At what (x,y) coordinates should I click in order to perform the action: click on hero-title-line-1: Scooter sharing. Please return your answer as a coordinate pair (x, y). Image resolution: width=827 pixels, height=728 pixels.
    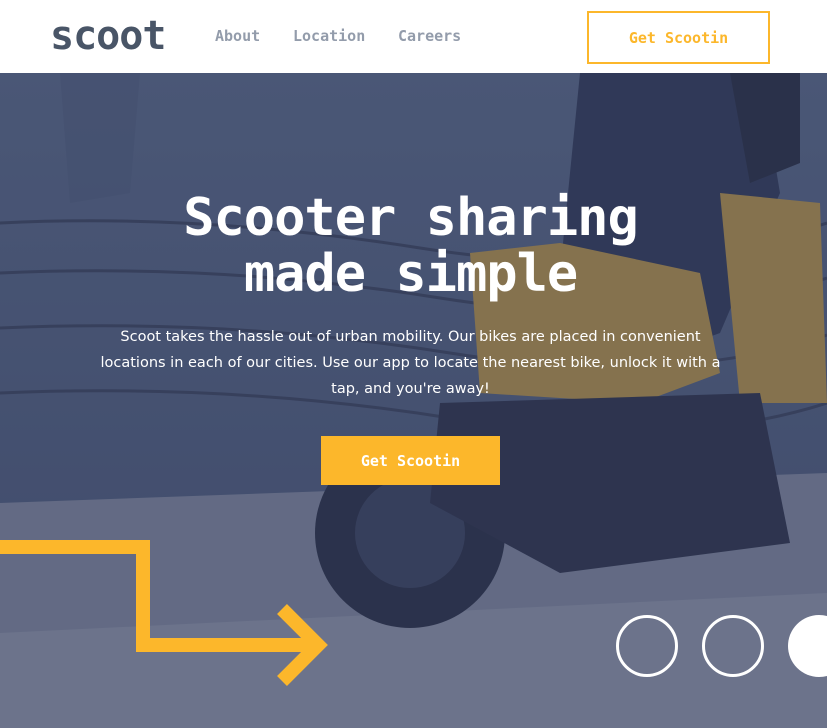
    Looking at the image, I should click on (411, 218).